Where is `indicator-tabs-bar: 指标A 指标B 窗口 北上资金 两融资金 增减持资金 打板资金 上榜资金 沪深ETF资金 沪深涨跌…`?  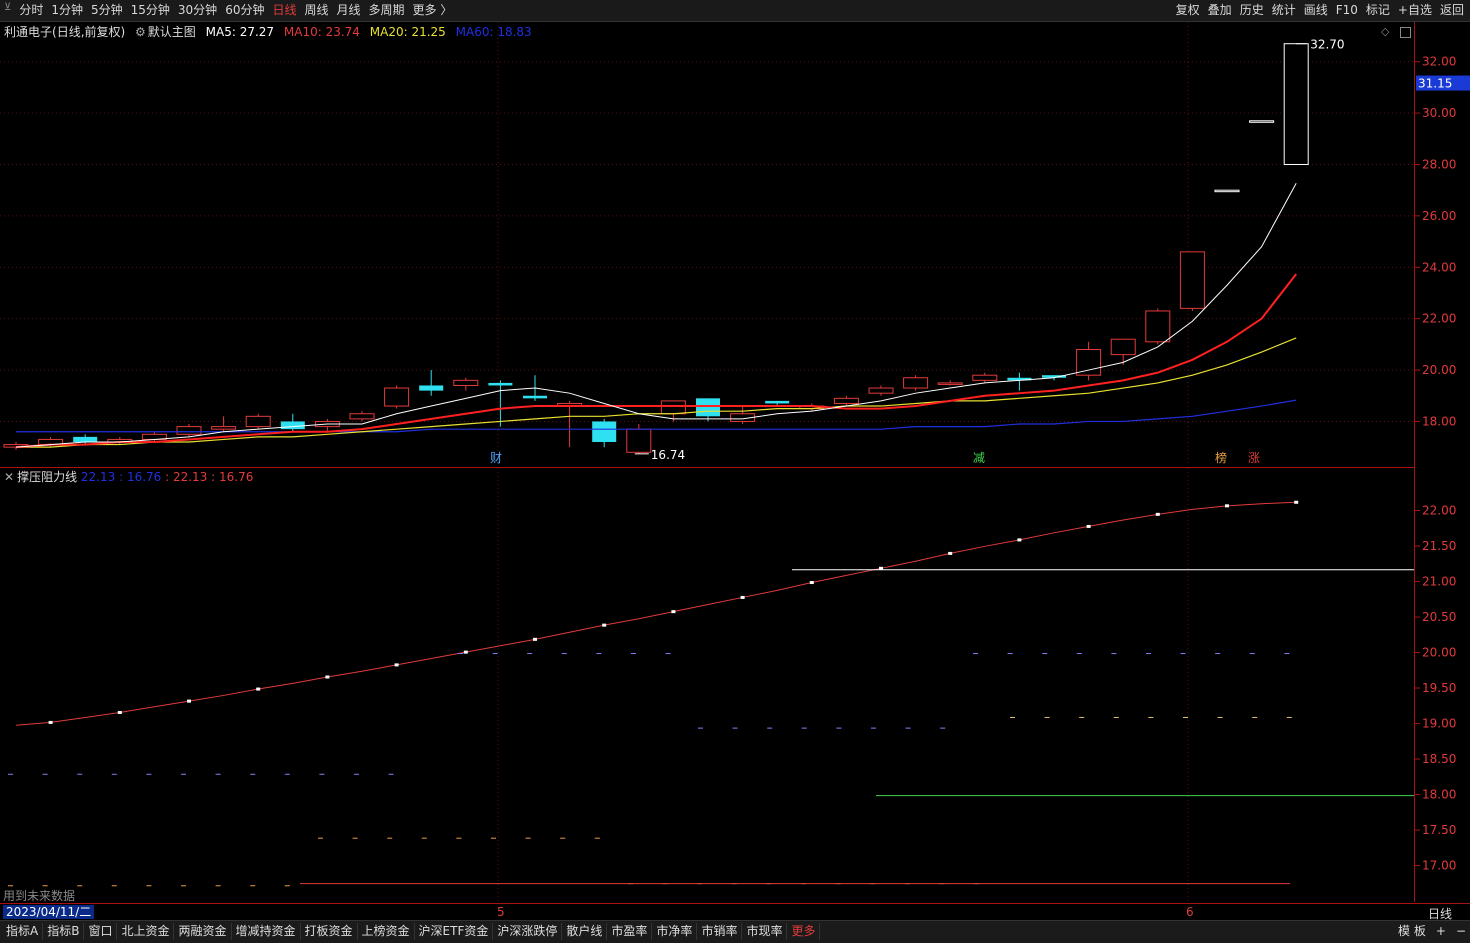 indicator-tabs-bar: 指标A 指标B 窗口 北上资金 两融资金 增减持资金 打板资金 上榜资金 沪深ETF资金 沪深涨跌… is located at coordinates (735, 931).